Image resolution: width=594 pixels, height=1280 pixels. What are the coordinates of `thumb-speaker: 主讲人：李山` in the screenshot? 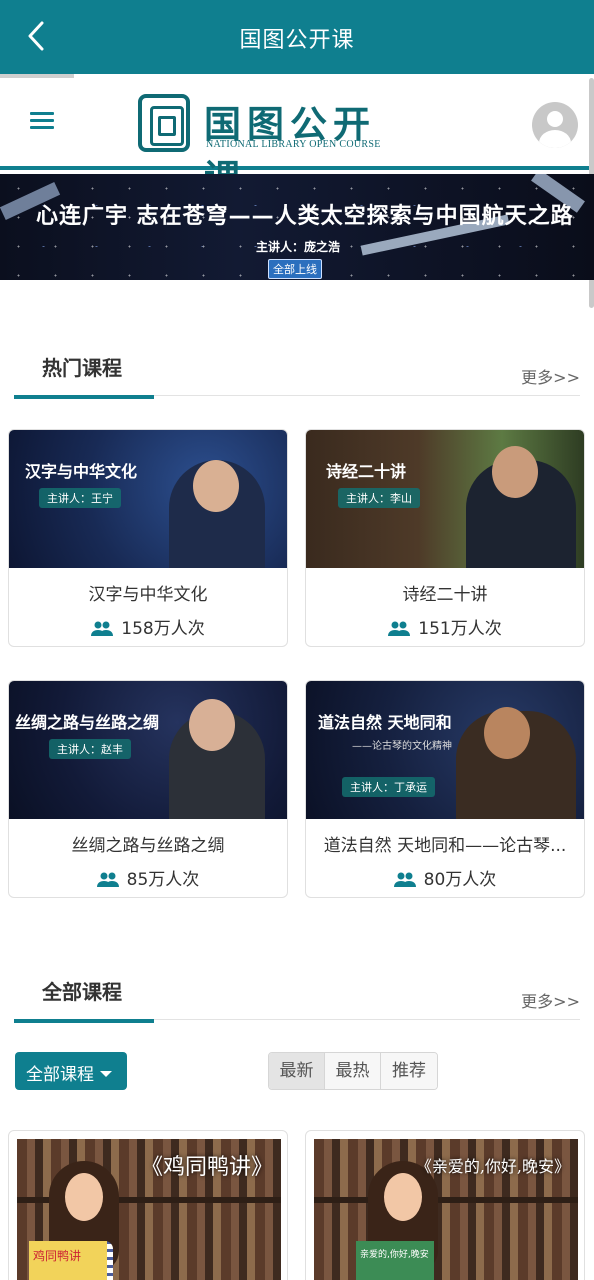 It's located at (379, 498).